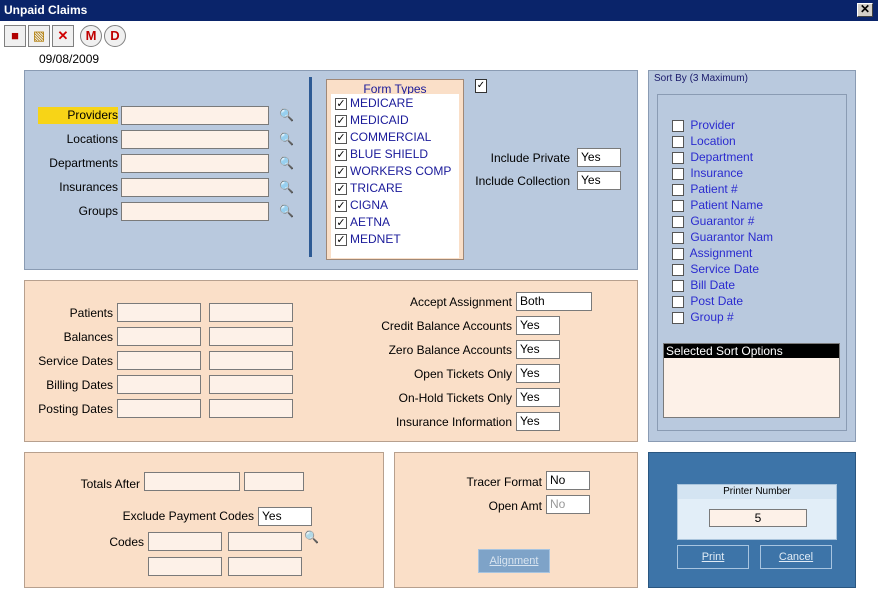 The image size is (878, 604). I want to click on printer-number-input: 5, so click(758, 518).